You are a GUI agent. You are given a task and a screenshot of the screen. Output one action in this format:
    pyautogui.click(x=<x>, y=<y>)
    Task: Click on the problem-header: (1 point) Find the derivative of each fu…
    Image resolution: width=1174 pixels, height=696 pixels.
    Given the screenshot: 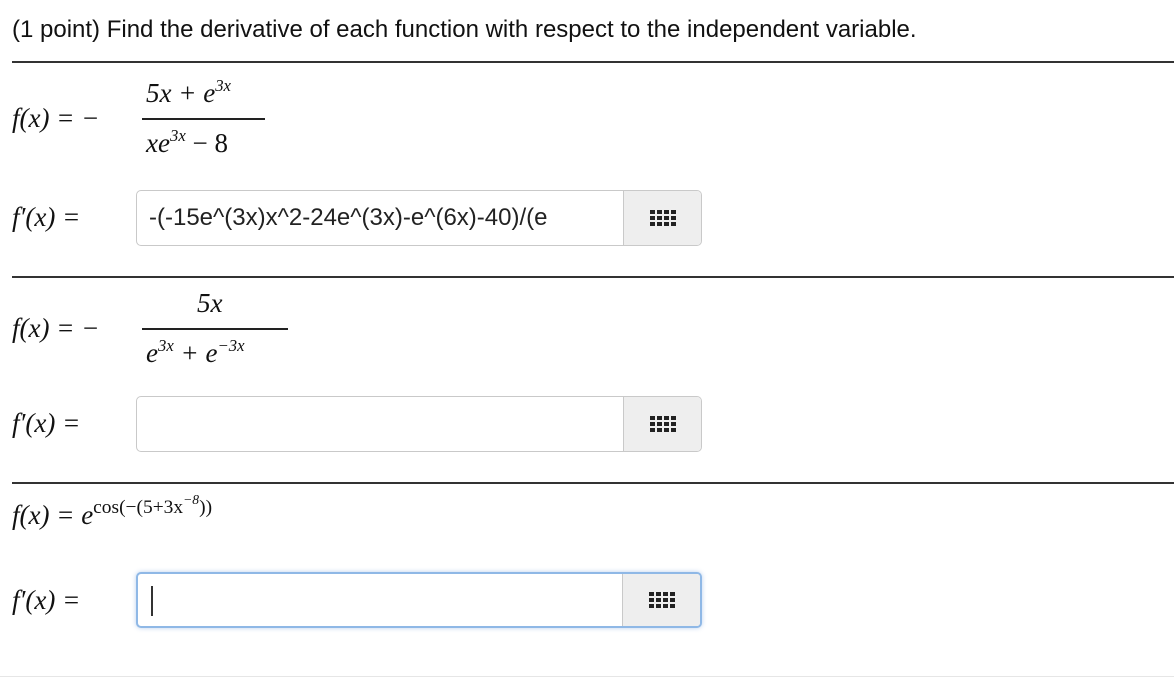 What is the action you would take?
    pyautogui.click(x=464, y=29)
    